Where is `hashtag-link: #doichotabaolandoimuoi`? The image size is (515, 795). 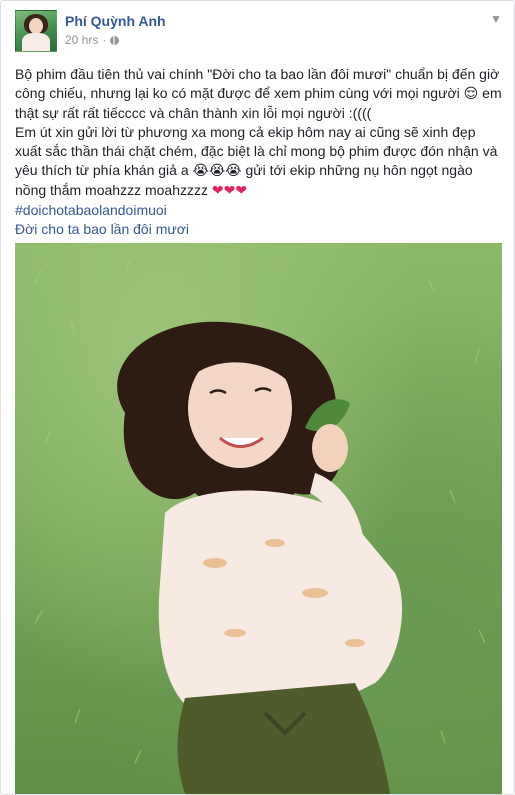
hashtag-link: #doichotabaolandoimuoi is located at coordinates (259, 210).